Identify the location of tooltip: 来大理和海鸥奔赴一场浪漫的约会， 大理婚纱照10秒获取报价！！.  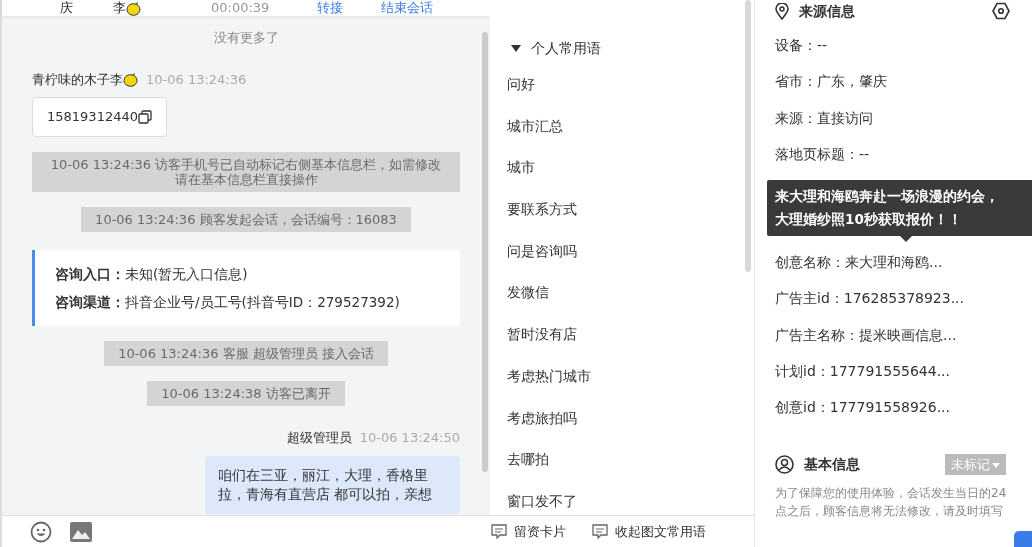
(899, 208).